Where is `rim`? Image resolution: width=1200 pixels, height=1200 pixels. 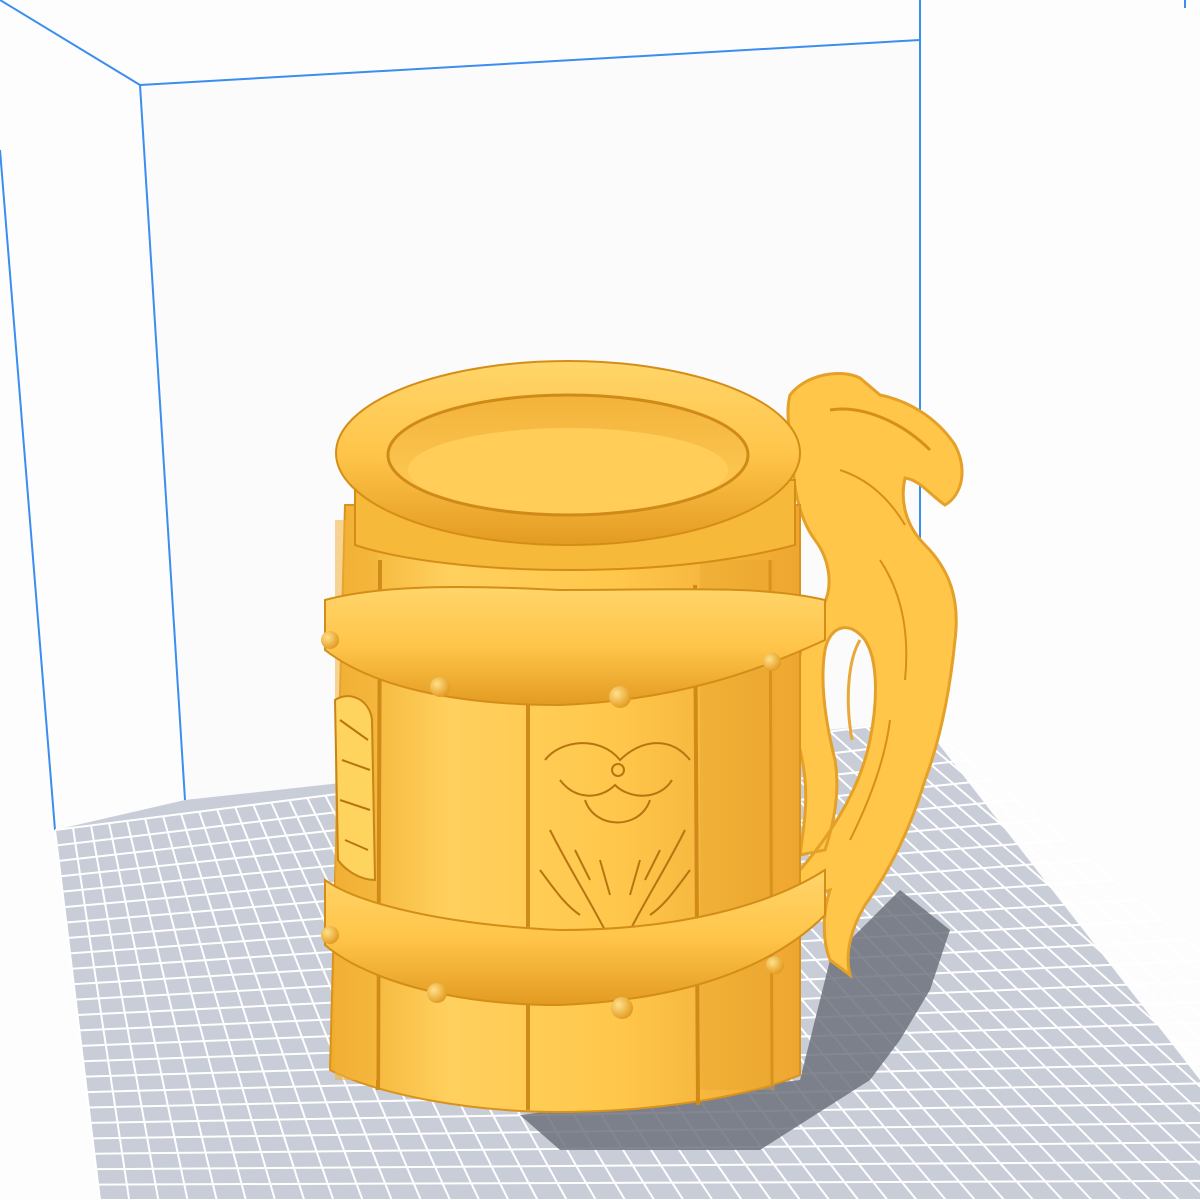
rim is located at coordinates (568, 453).